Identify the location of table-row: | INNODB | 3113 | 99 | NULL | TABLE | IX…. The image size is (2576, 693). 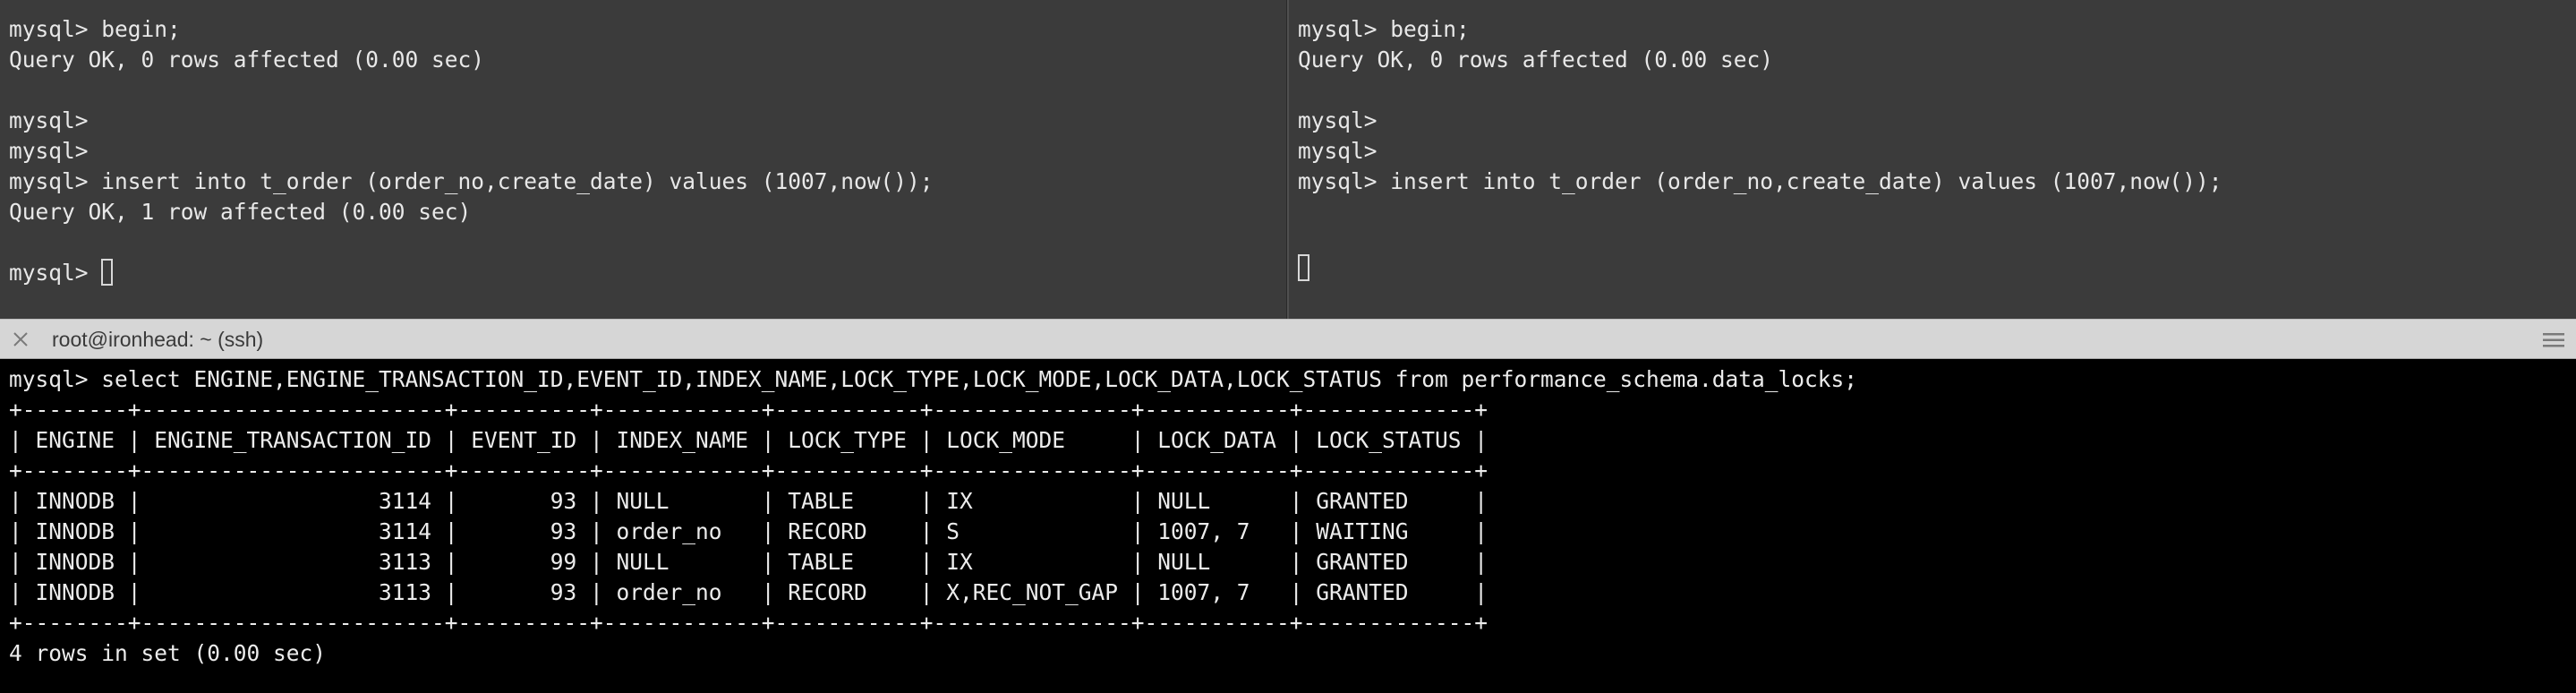
(748, 562).